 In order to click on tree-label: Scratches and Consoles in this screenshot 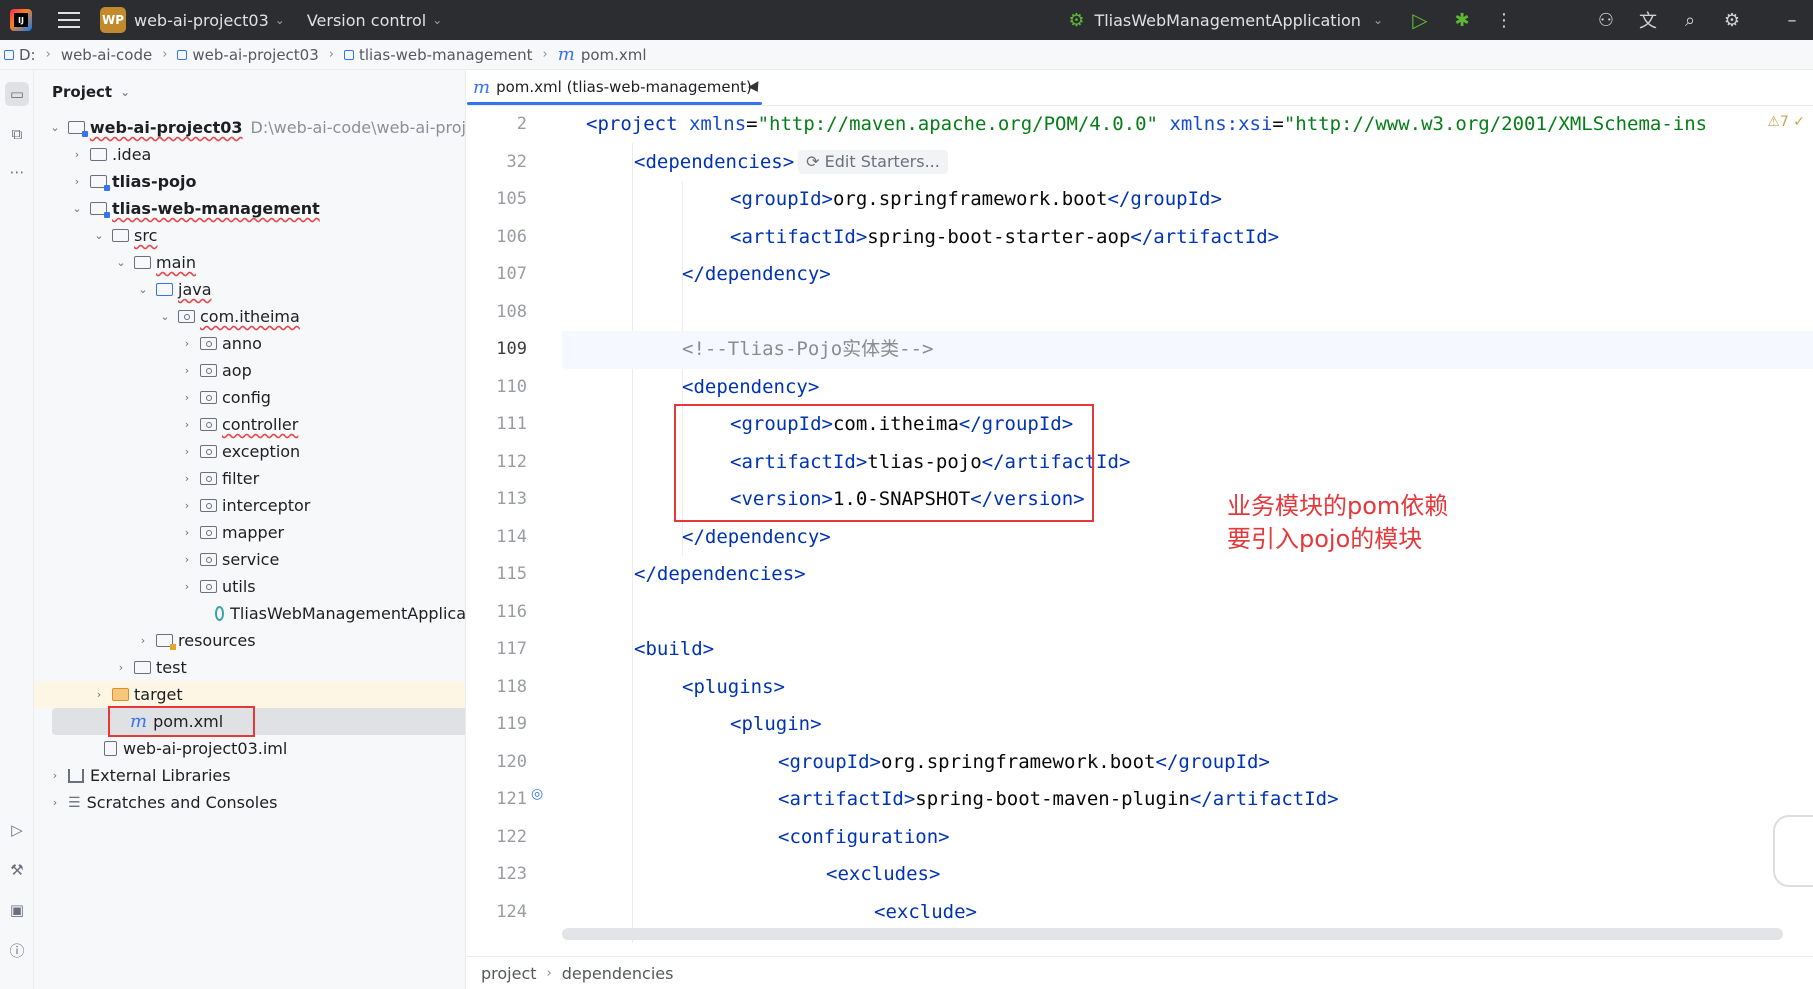, I will do `click(182, 802)`.